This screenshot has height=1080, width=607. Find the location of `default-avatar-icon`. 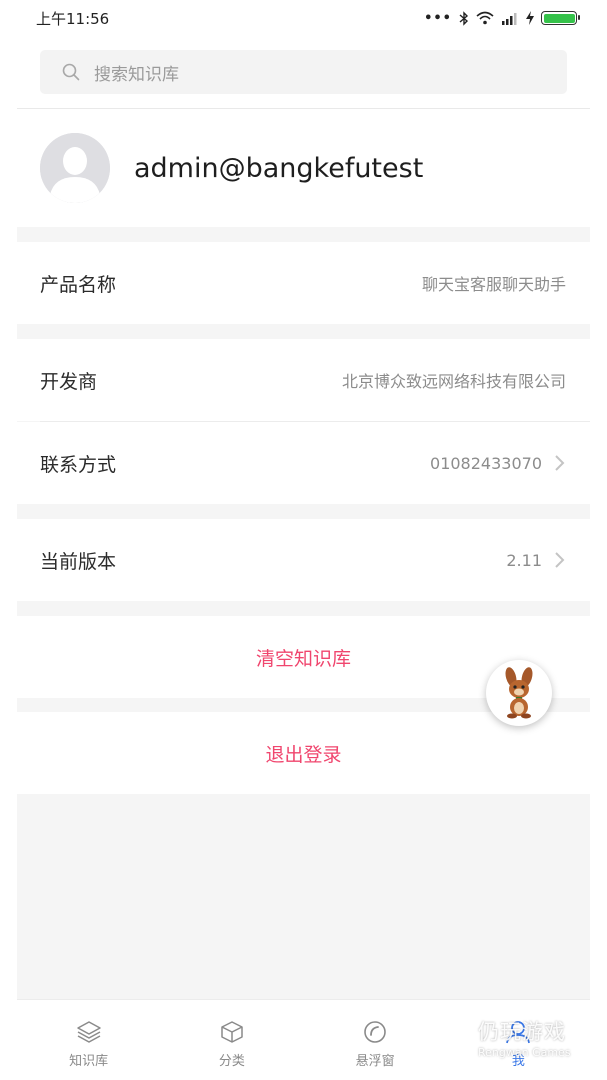

default-avatar-icon is located at coordinates (75, 168).